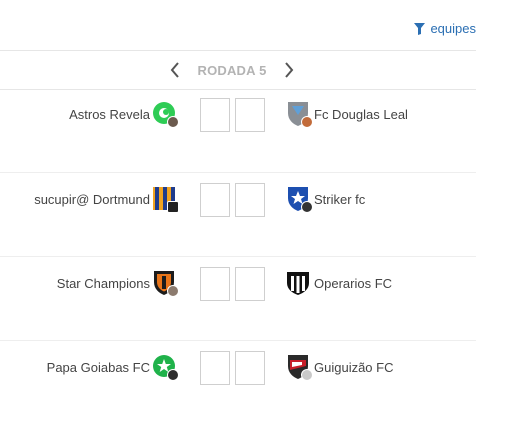 This screenshot has width=518, height=444. I want to click on chevron-right-icon, so click(289, 70).